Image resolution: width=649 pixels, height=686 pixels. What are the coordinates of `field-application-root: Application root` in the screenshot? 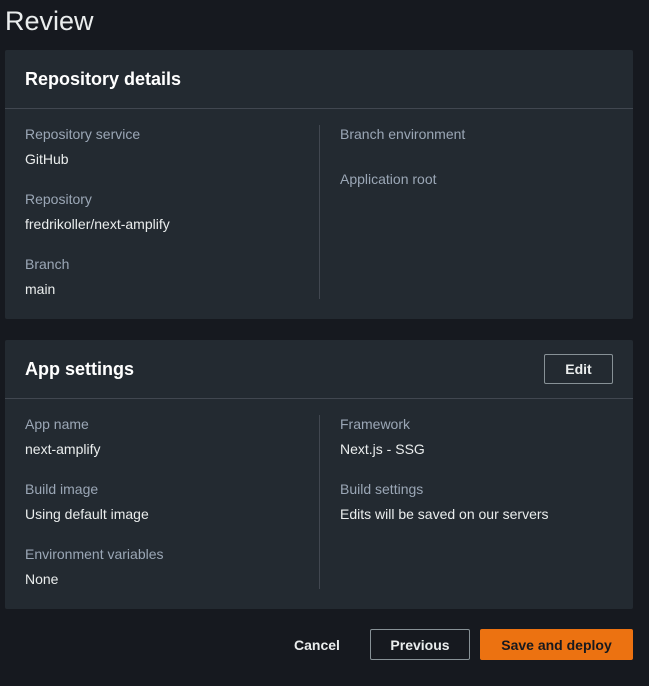 It's located at (388, 183).